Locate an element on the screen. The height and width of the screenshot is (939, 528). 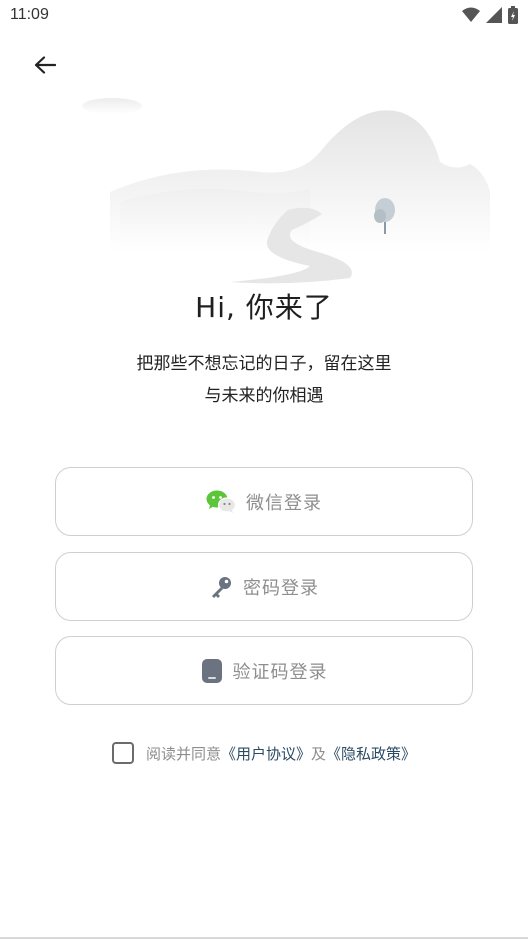
sms-code-login-button: 验证码登录 is located at coordinates (264, 670).